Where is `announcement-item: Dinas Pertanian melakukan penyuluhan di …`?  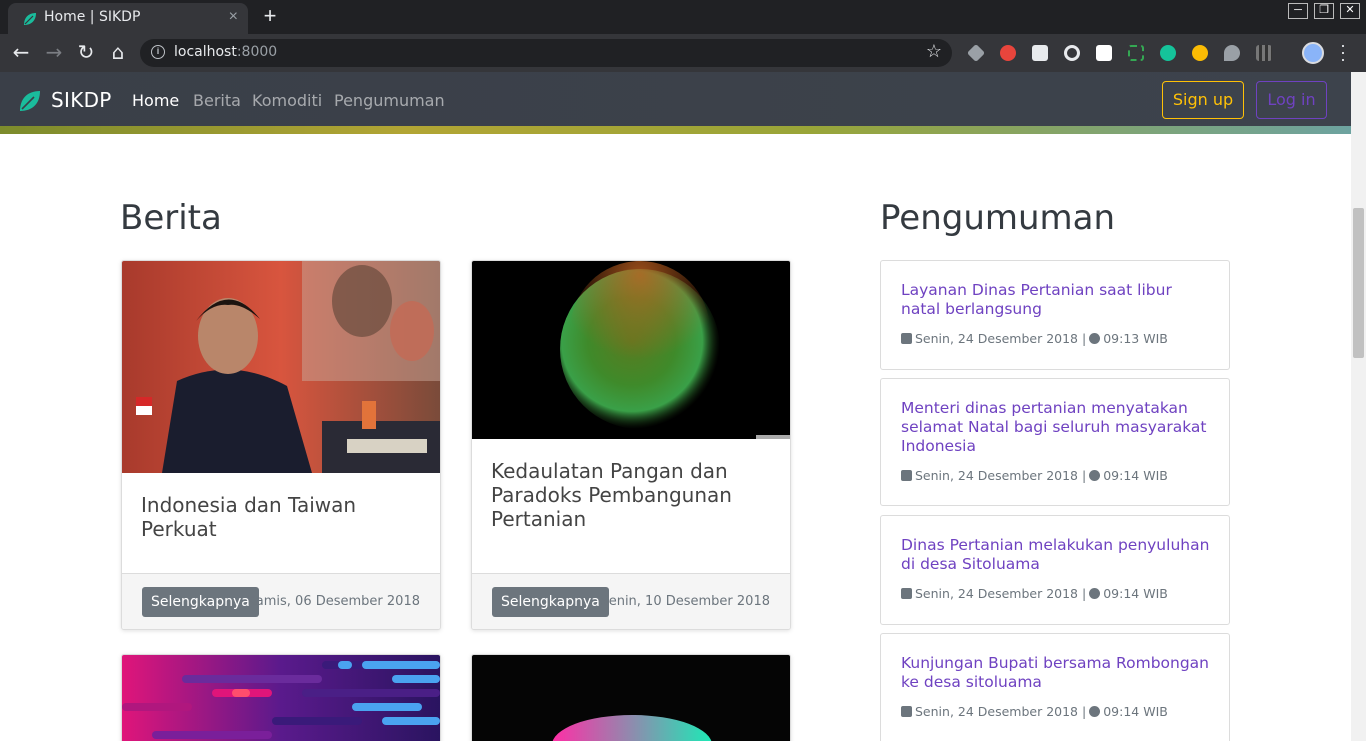 announcement-item: Dinas Pertanian melakukan penyuluhan di … is located at coordinates (1055, 570).